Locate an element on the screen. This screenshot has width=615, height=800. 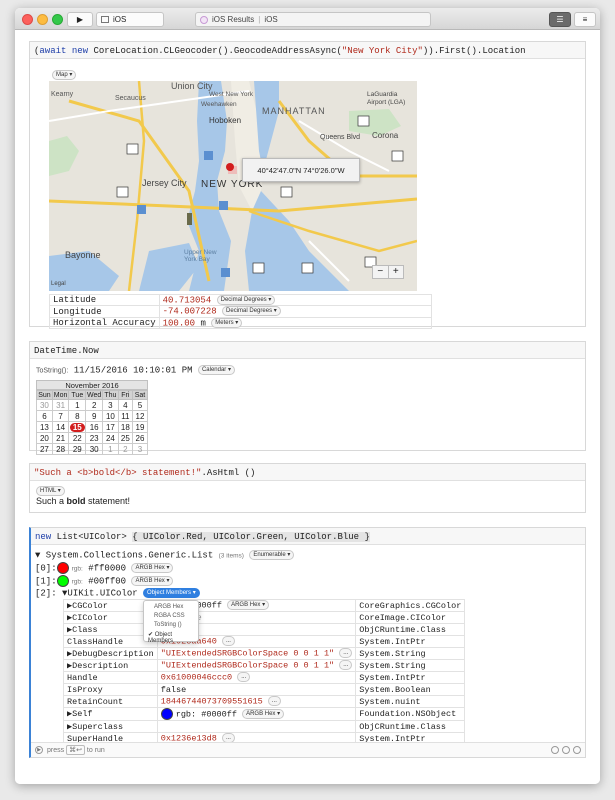
calendar-day: 8 is located at coordinates (77, 416).